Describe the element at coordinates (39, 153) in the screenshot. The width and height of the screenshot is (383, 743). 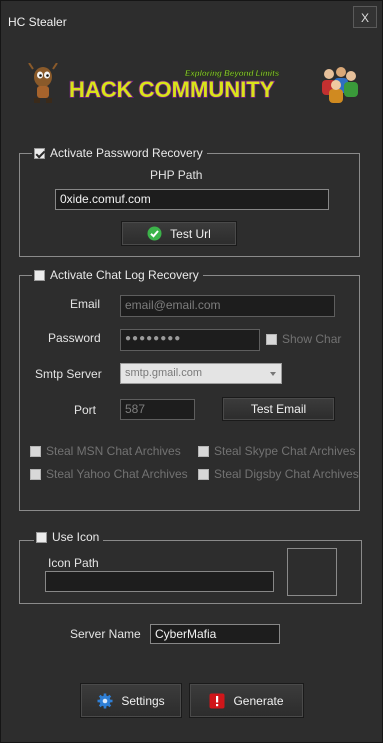
I see `password-recovery-checkbox` at that location.